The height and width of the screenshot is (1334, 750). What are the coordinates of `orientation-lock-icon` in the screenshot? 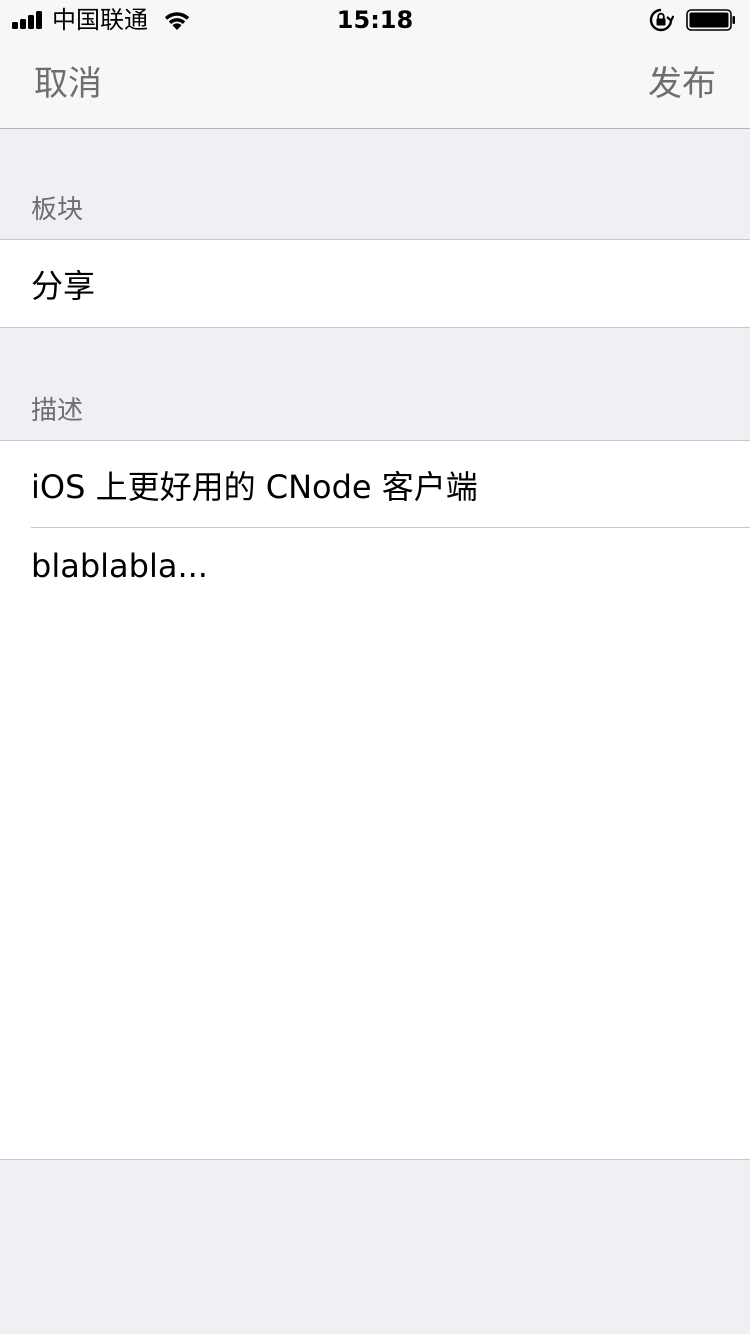 It's located at (661, 20).